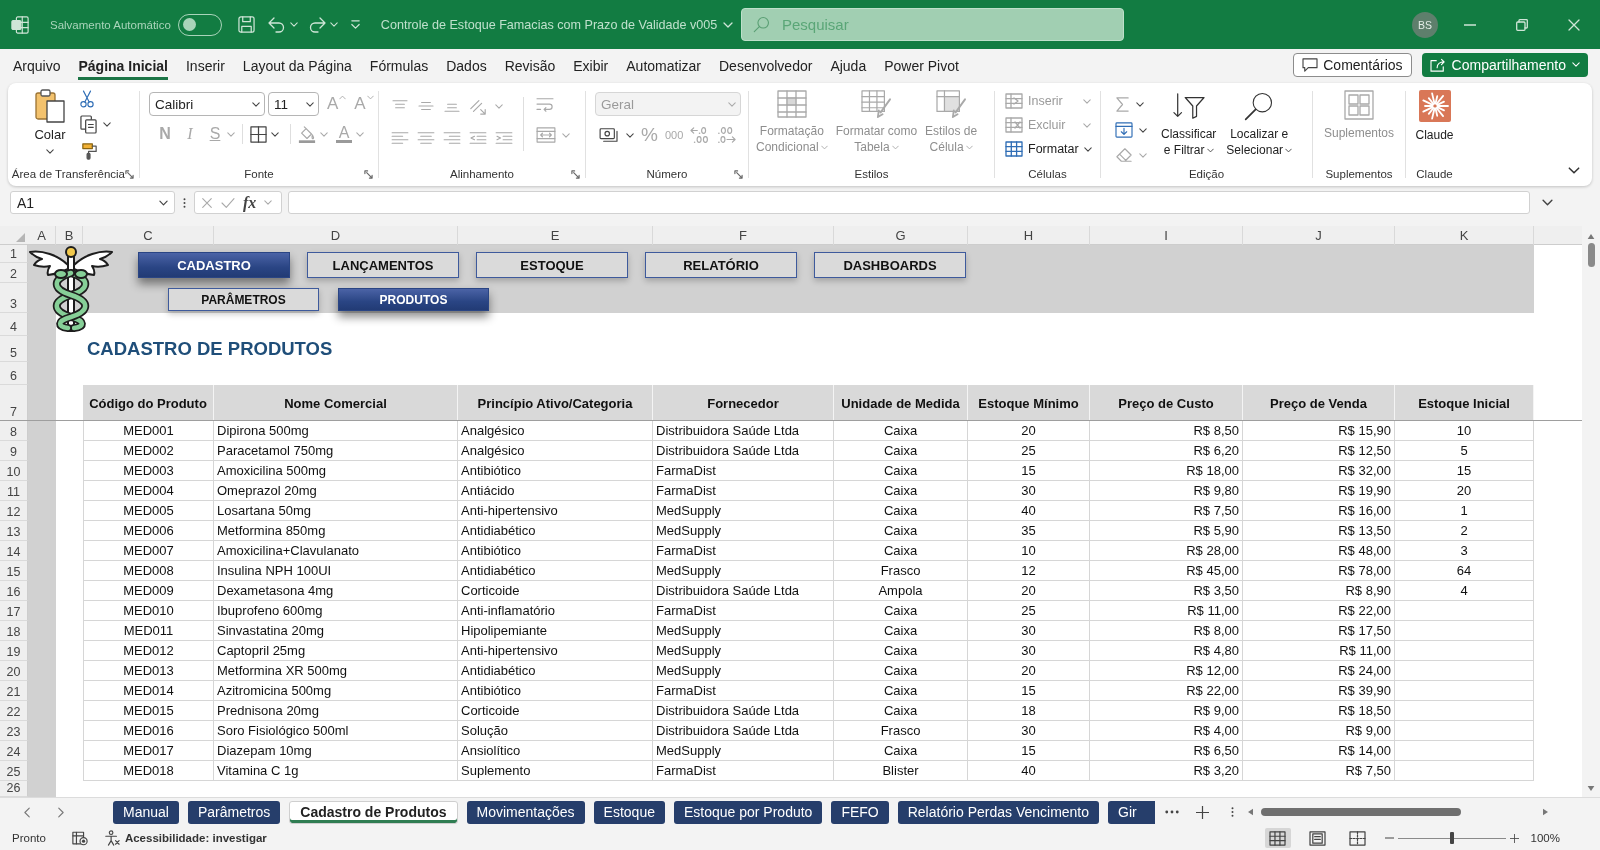 The height and width of the screenshot is (850, 1600). Describe the element at coordinates (728, 24) in the screenshot. I see `chevron-down-icon` at that location.